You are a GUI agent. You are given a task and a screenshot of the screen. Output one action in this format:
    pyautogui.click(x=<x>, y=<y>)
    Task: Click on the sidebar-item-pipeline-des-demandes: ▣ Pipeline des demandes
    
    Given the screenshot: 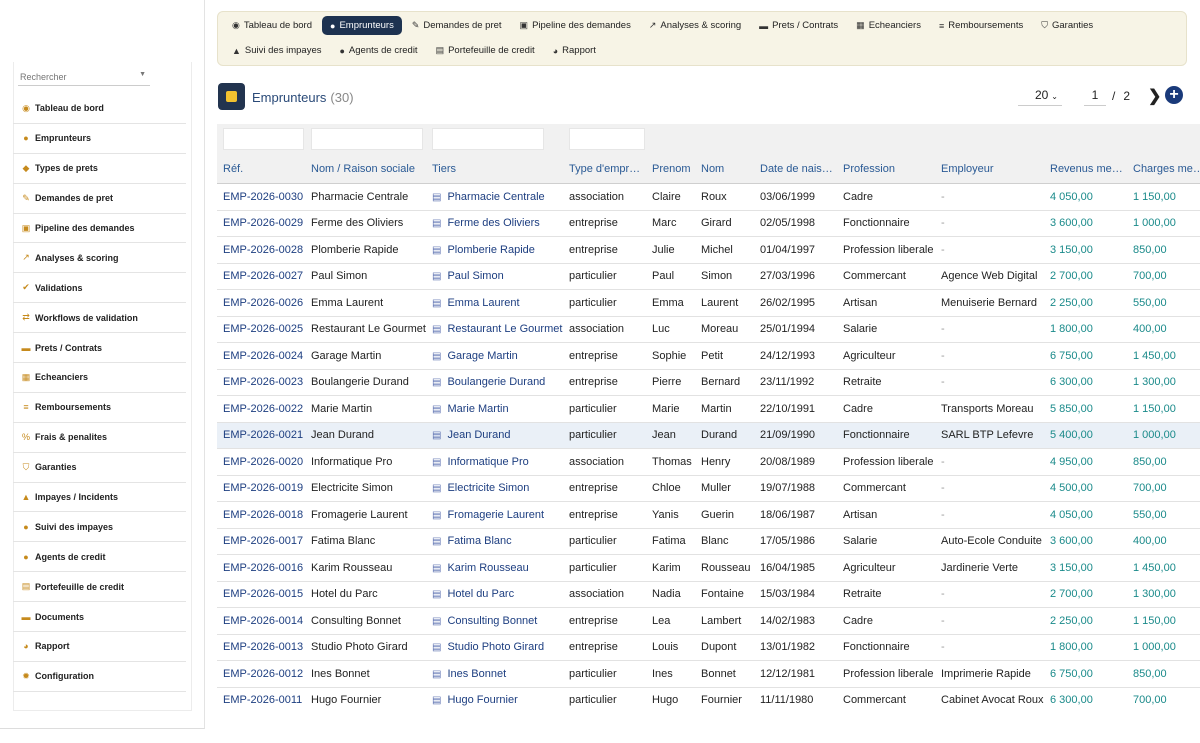 What is the action you would take?
    pyautogui.click(x=99, y=229)
    